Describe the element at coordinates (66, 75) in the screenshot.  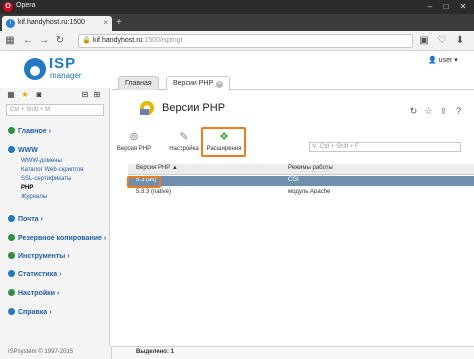
I see `logo-bottom-text: manager` at that location.